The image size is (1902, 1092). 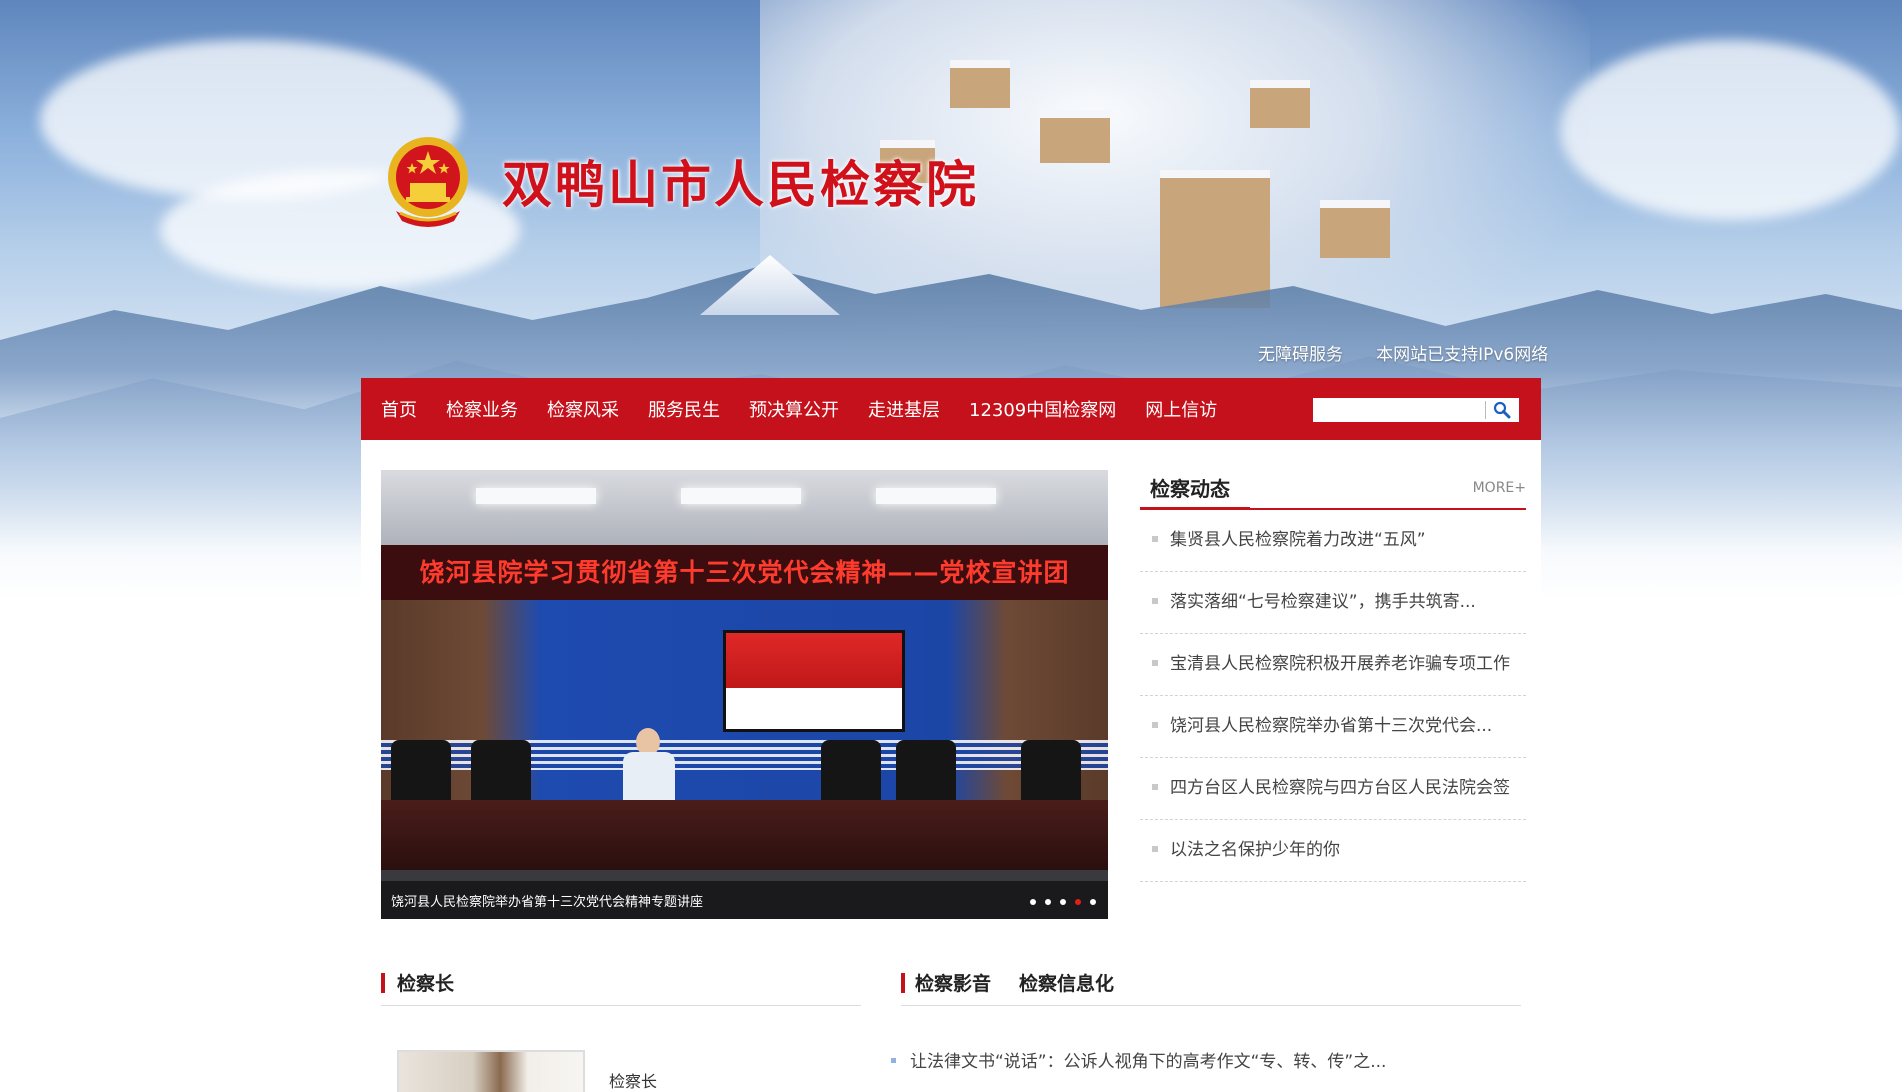 I want to click on media-section-header: 检察影音 检察信息化, so click(x=1211, y=985).